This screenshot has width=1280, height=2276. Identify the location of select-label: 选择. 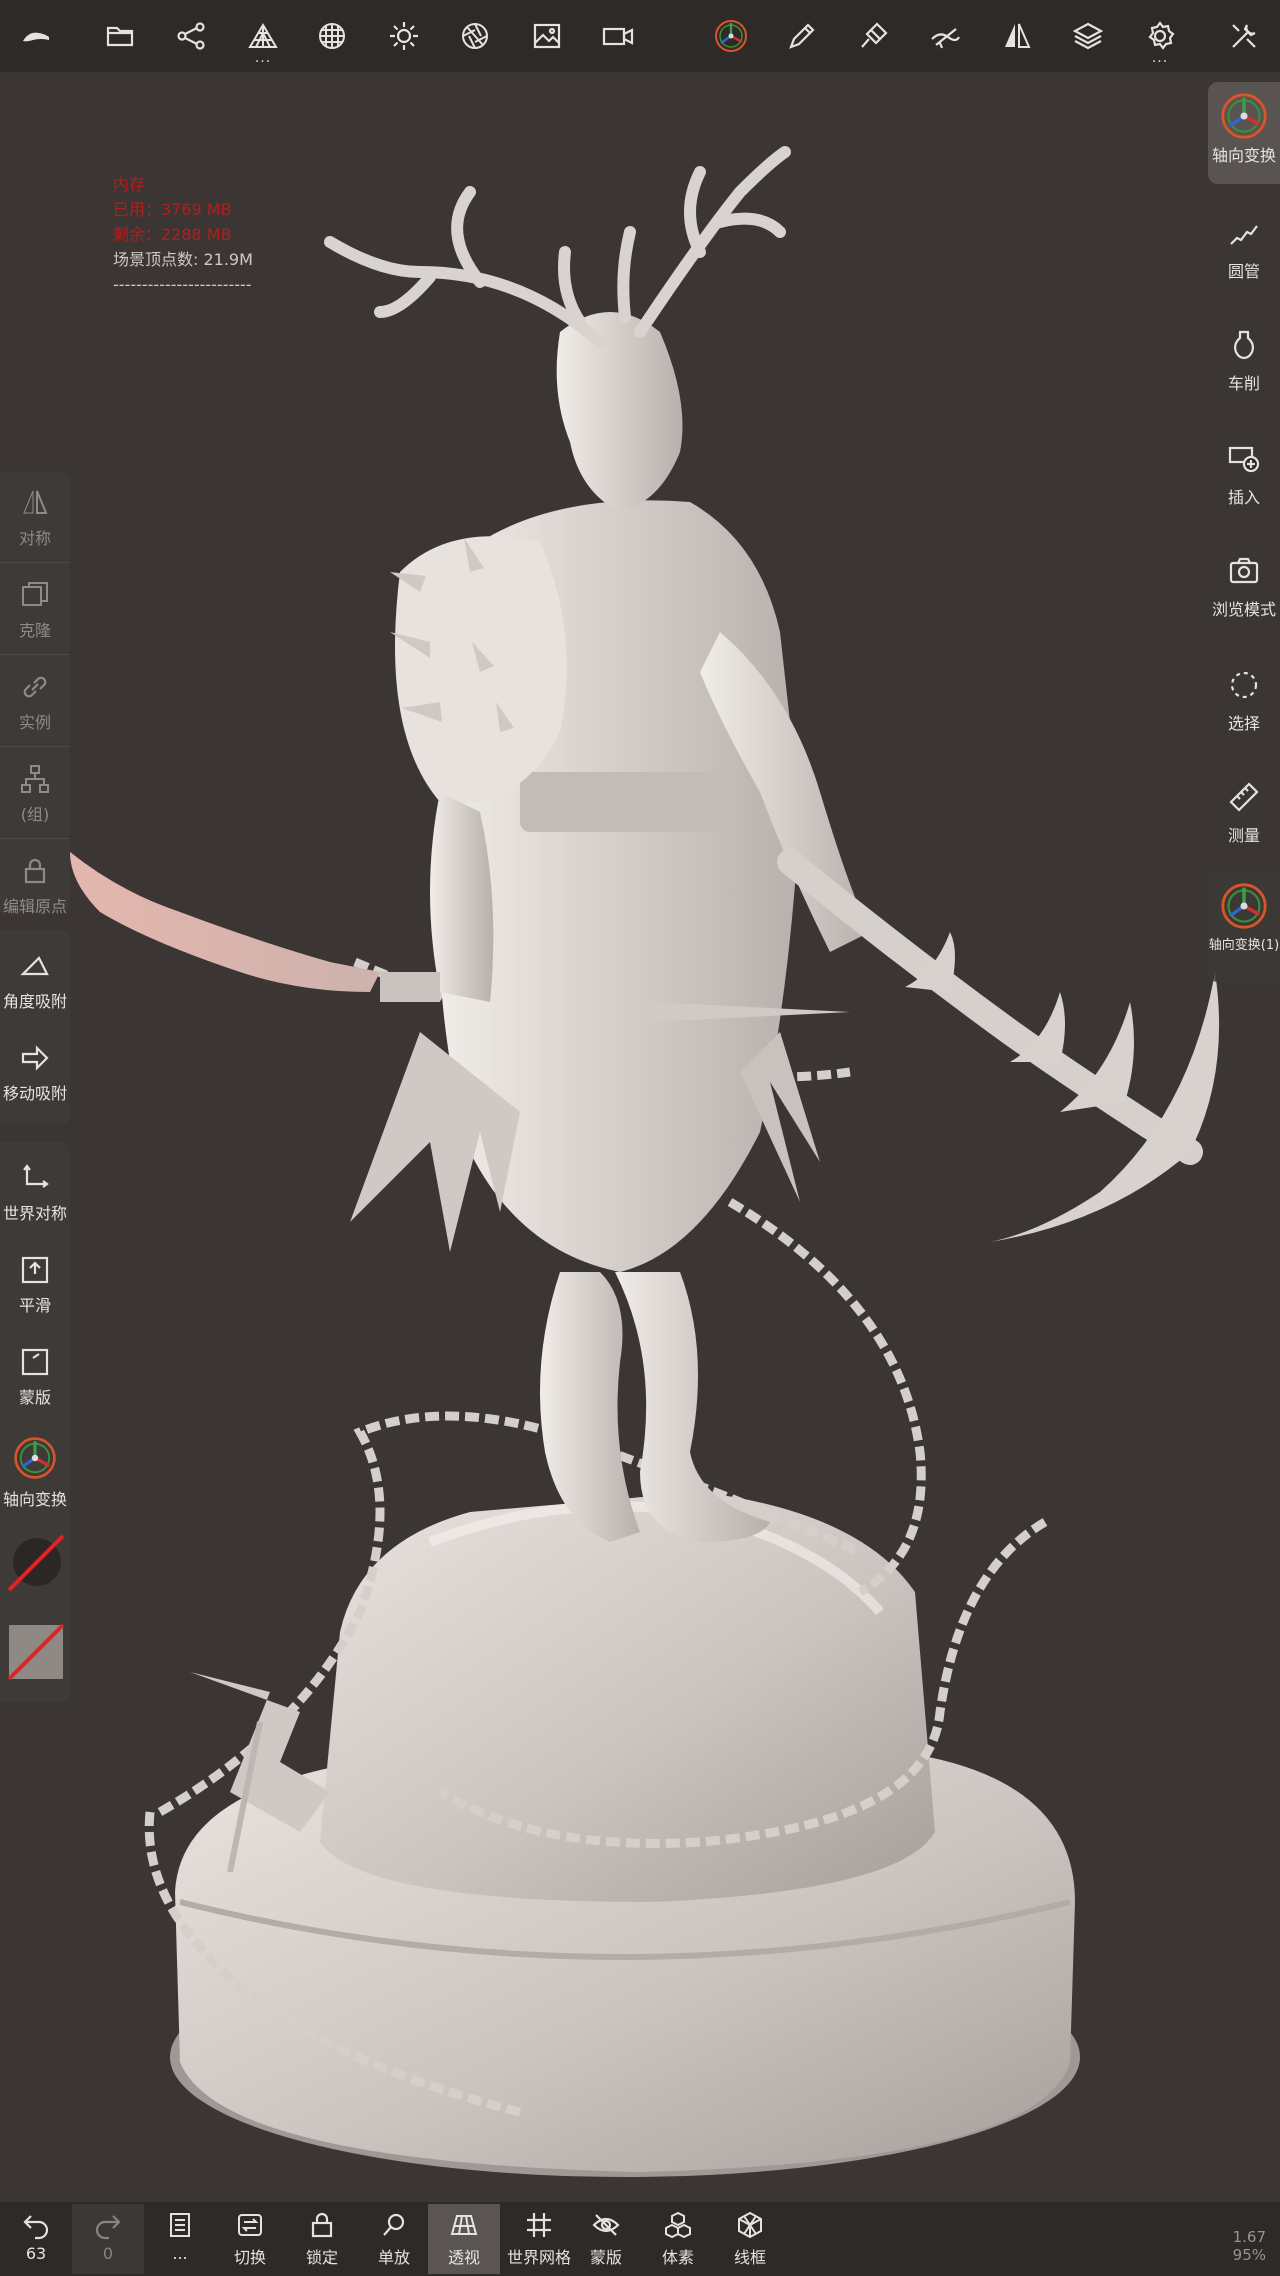
(1243, 723).